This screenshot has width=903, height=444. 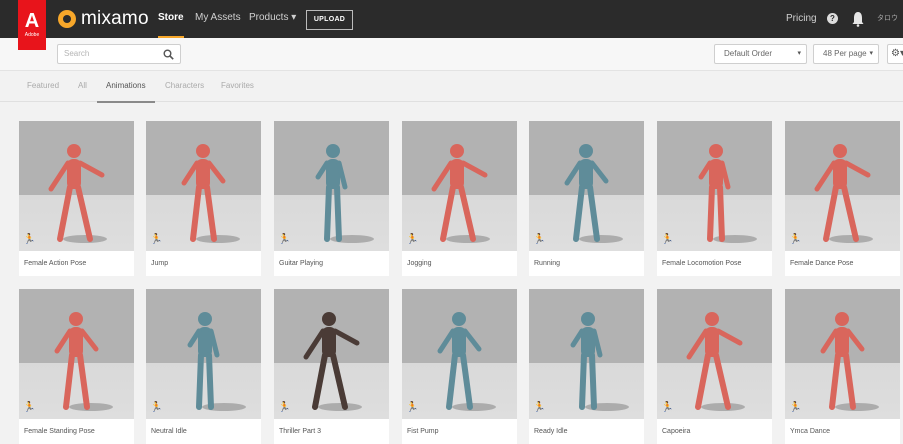 I want to click on animation-card: 🏃 Running, so click(x=586, y=198).